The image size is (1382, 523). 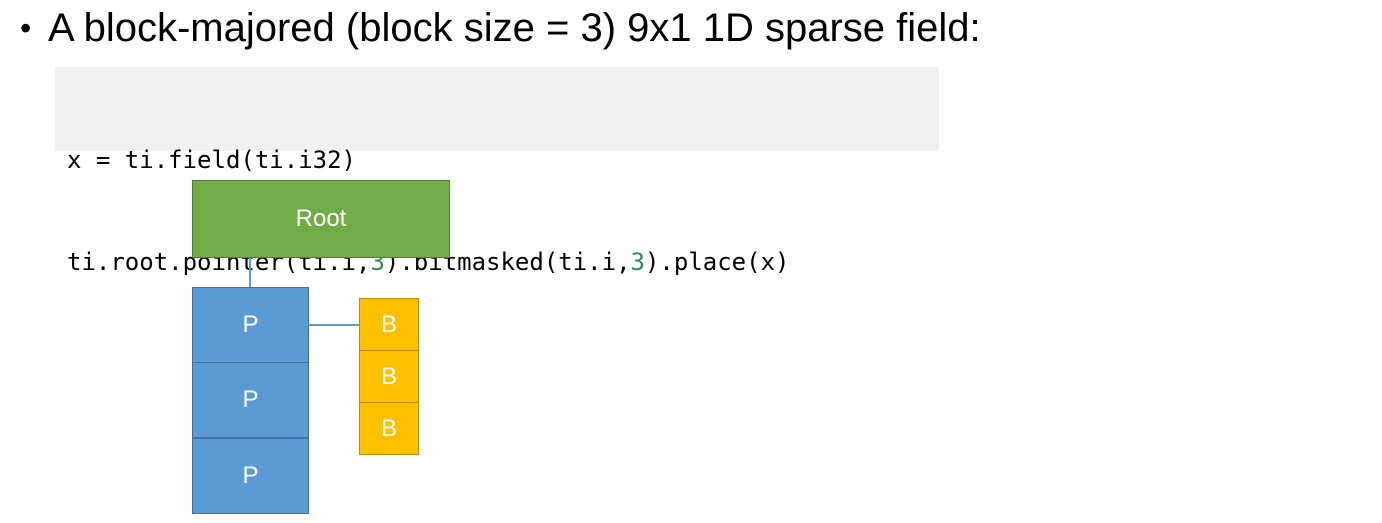 What do you see at coordinates (211, 160) in the screenshot?
I see `code-line-1-text: x = ti.field(ti.i32)` at bounding box center [211, 160].